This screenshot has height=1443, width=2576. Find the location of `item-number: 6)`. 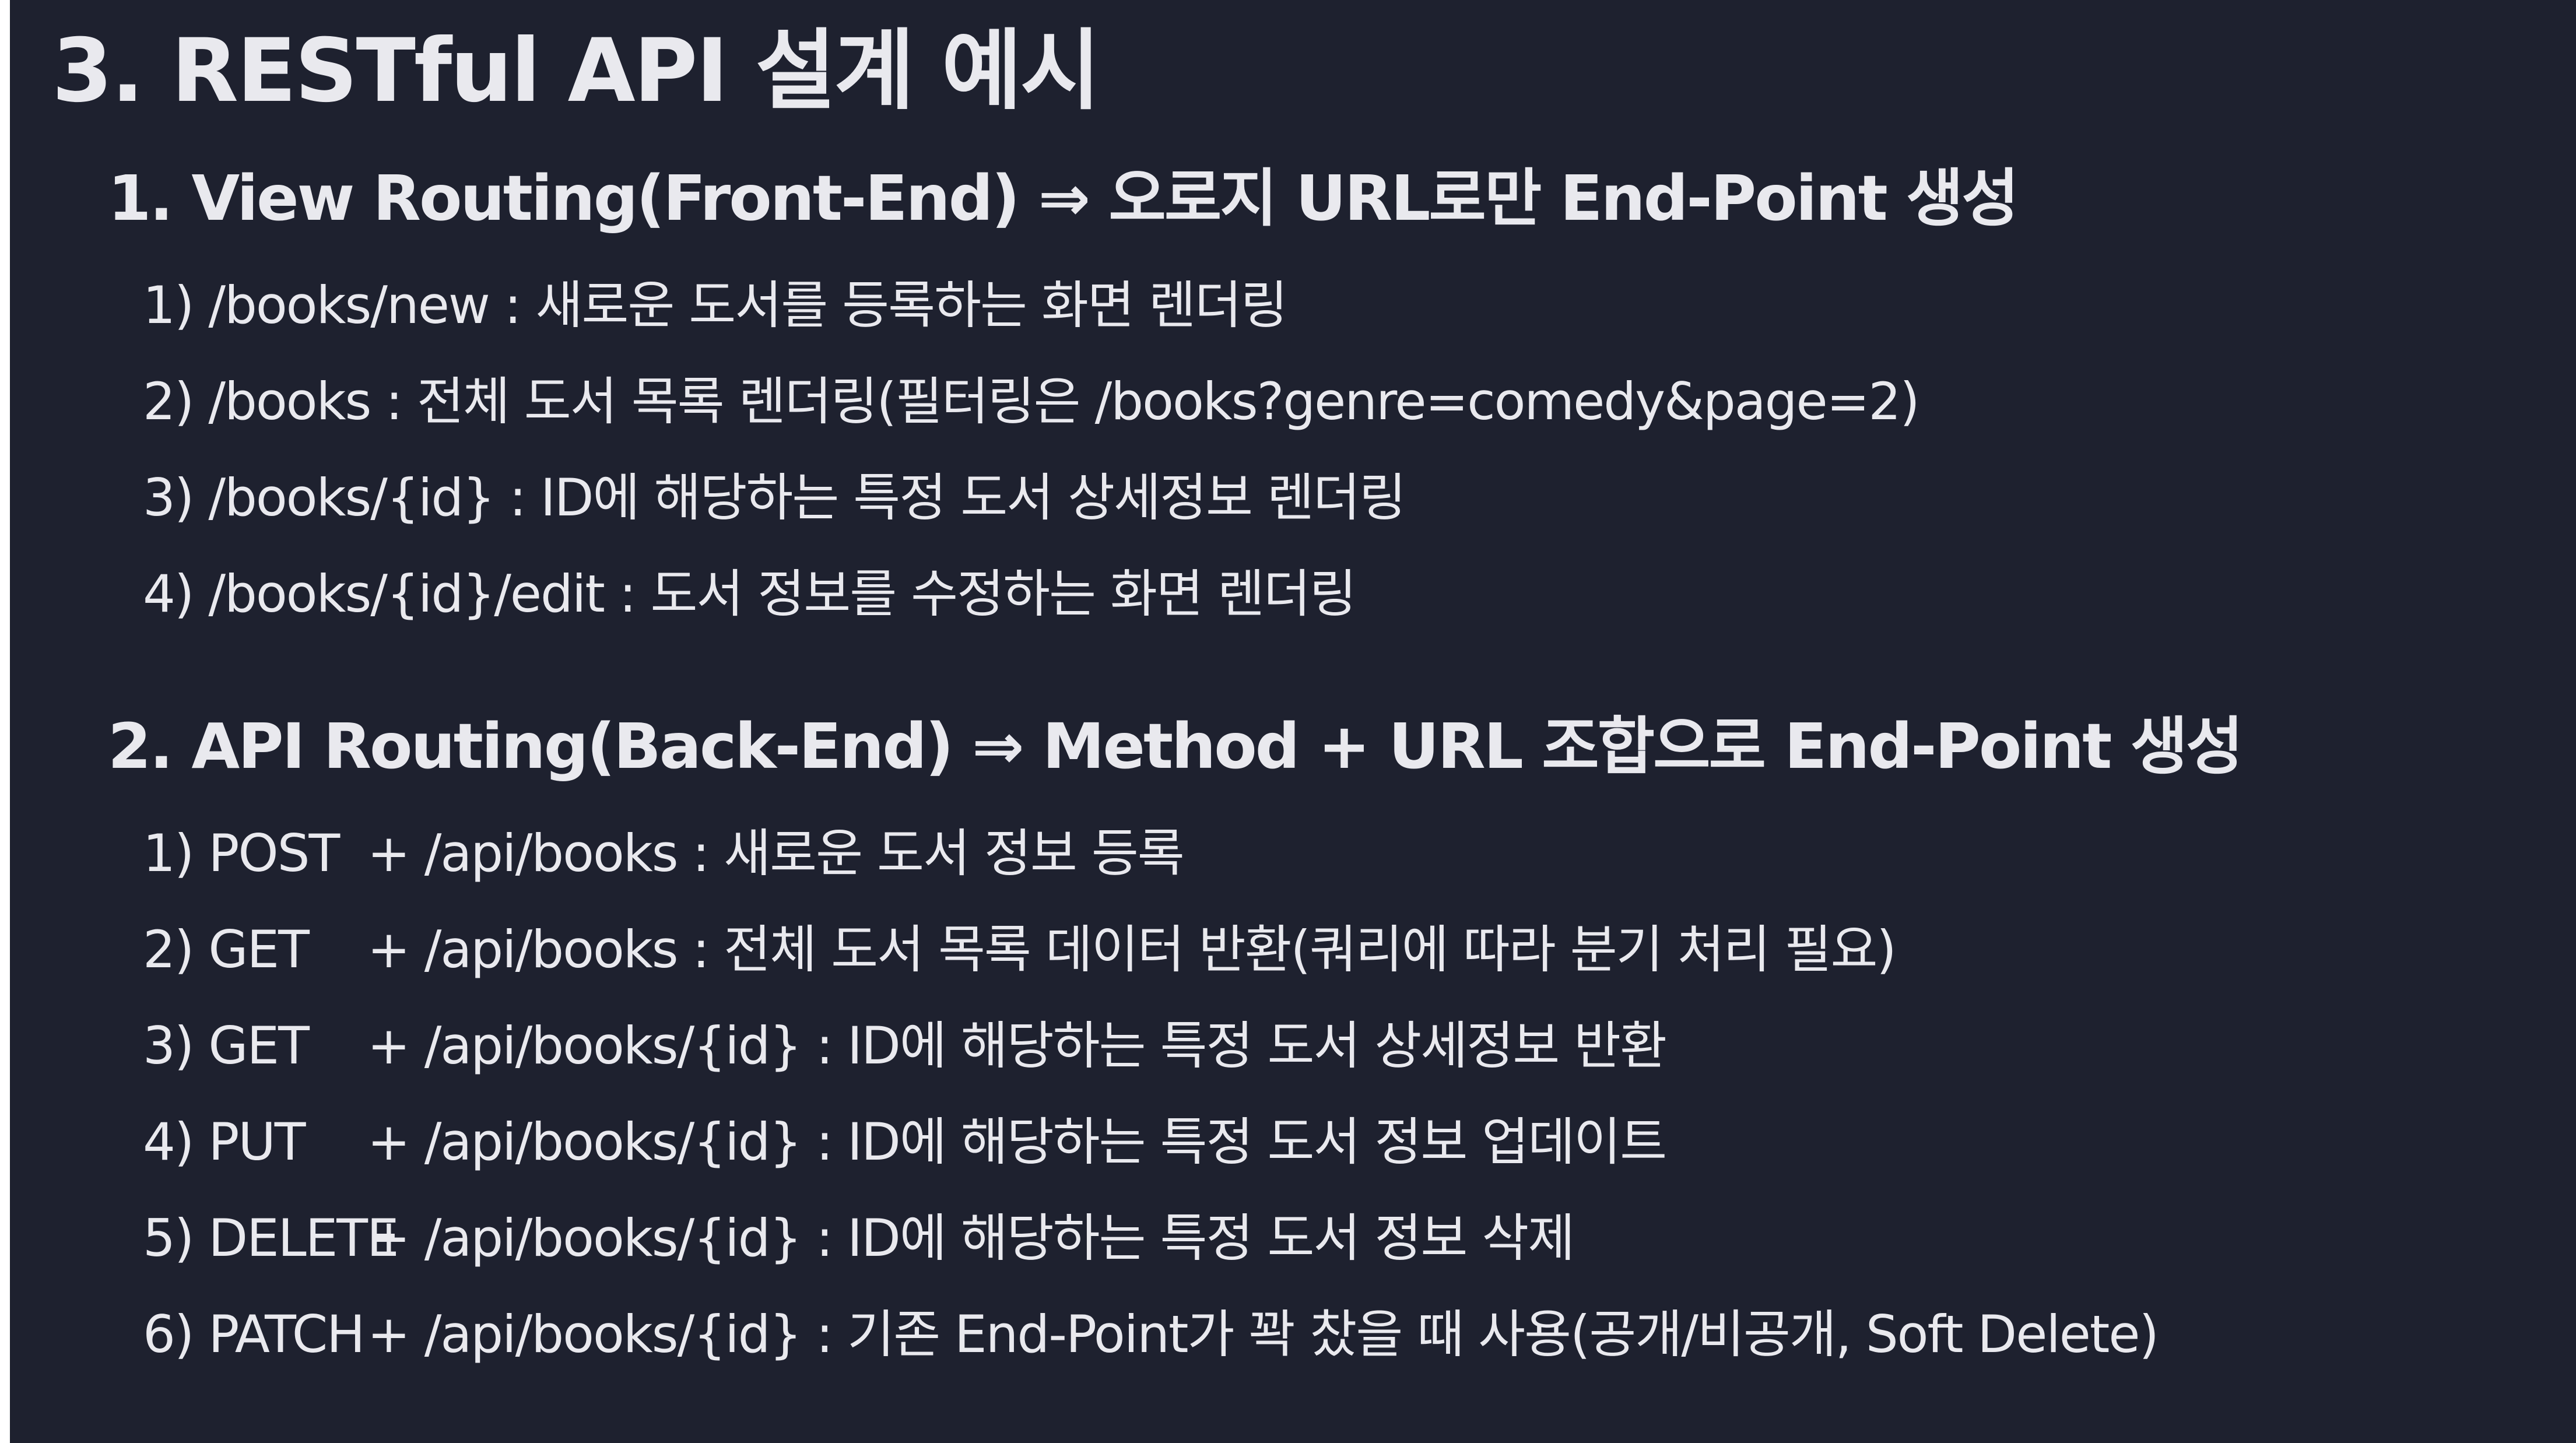

item-number: 6) is located at coordinates (168, 1334).